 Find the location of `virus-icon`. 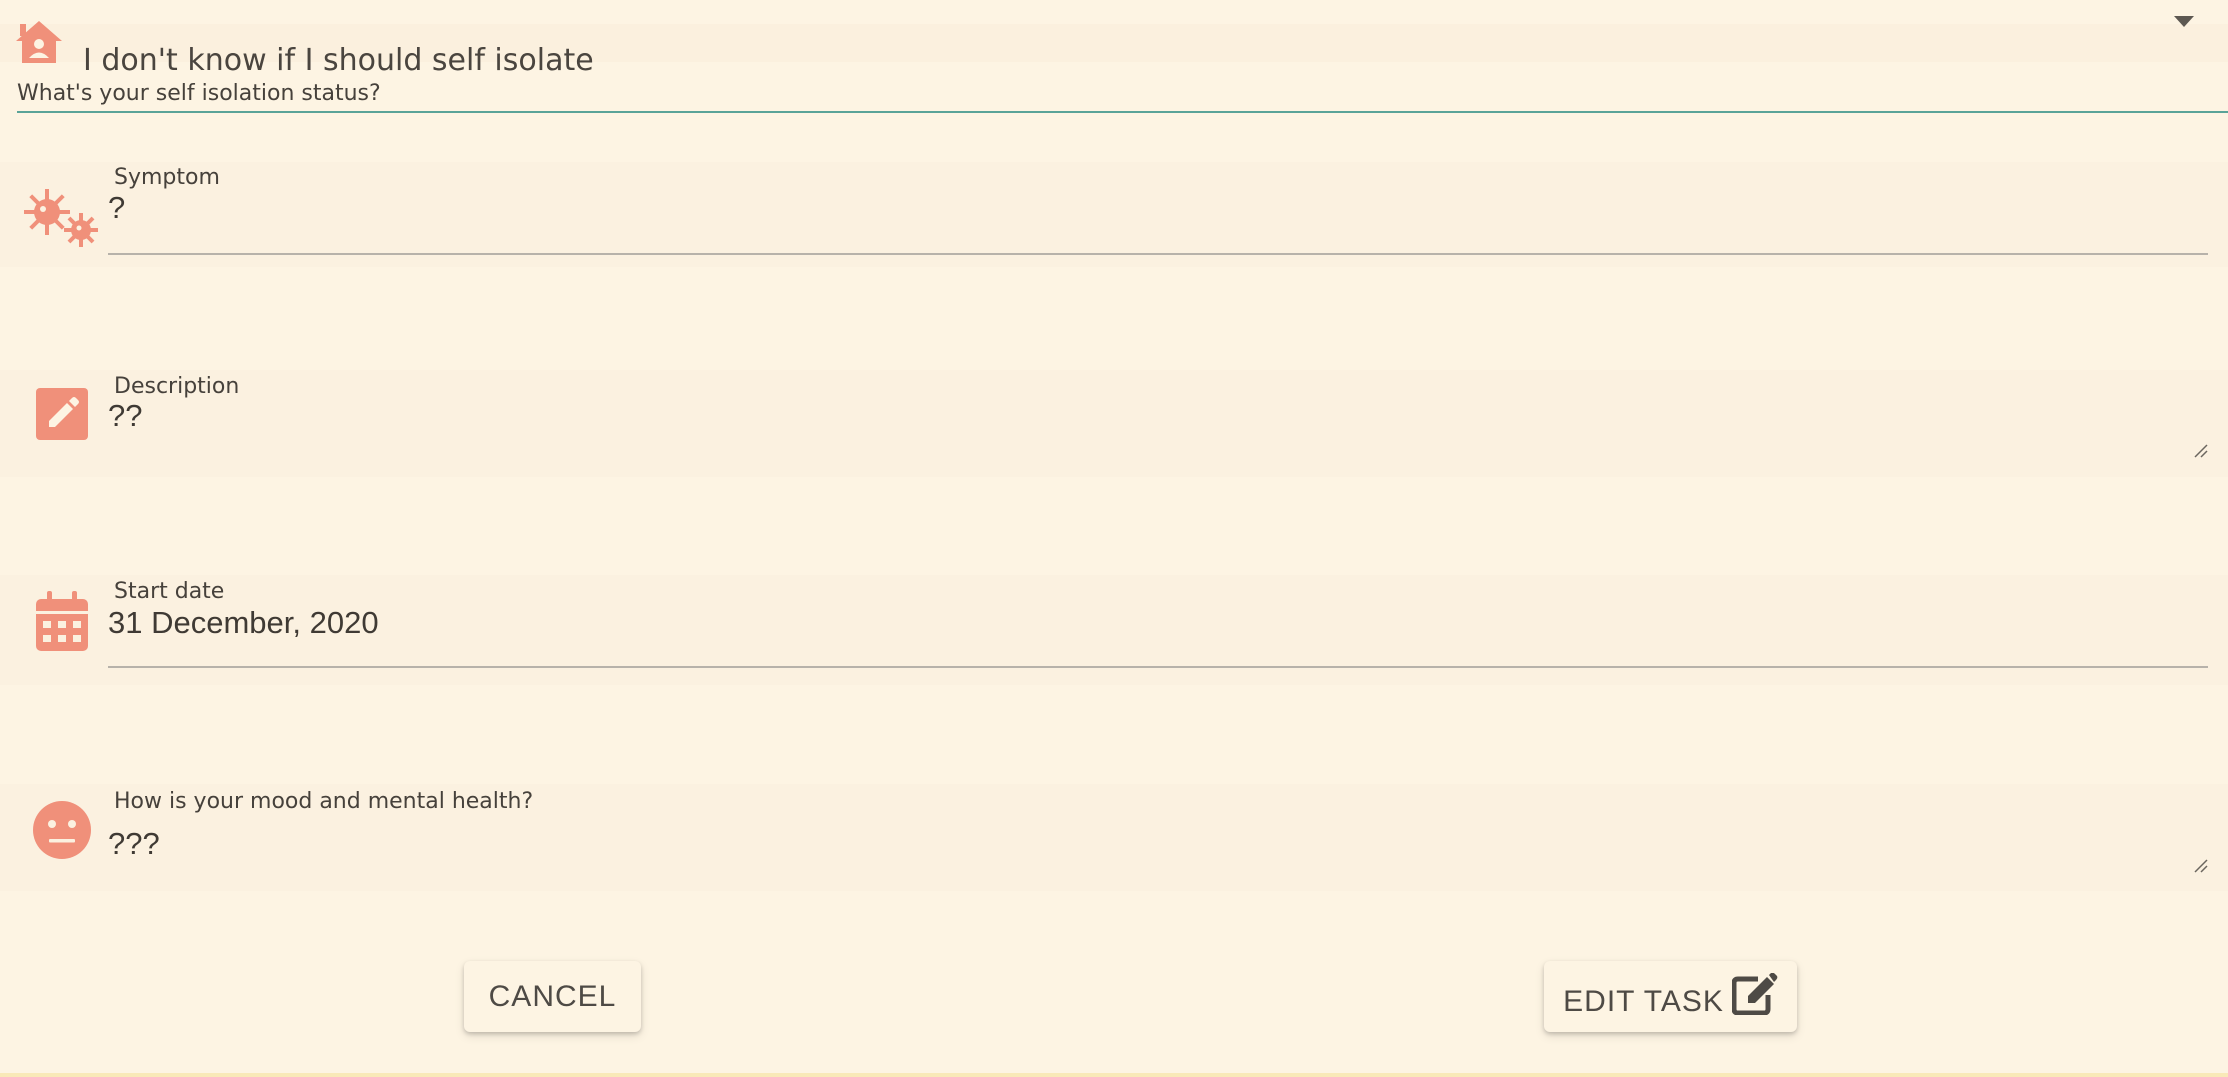

virus-icon is located at coordinates (61, 218).